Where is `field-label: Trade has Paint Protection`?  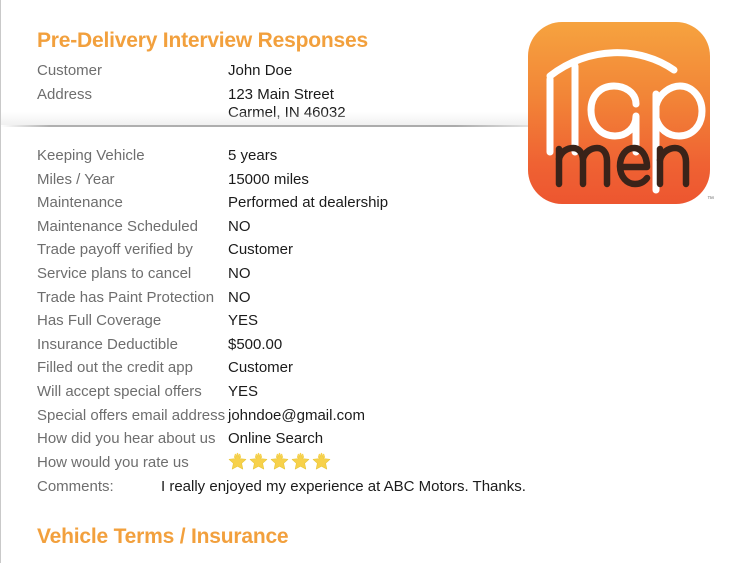 field-label: Trade has Paint Protection is located at coordinates (126, 297).